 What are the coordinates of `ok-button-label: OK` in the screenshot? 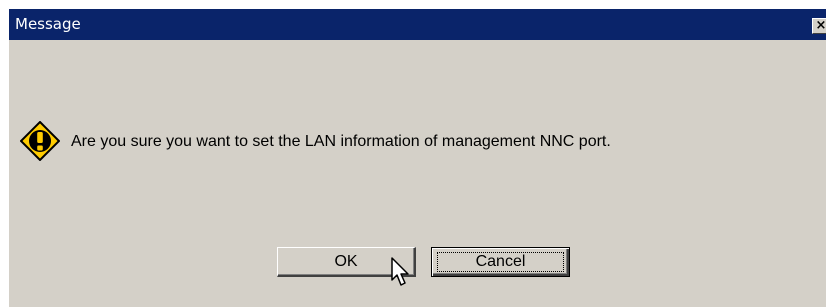 It's located at (346, 261).